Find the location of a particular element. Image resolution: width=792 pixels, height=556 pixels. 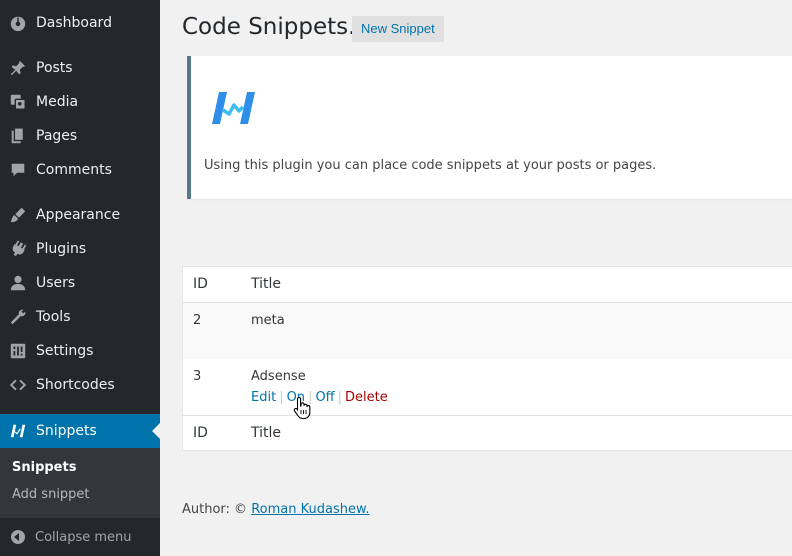

sidebar-item-label: Posts is located at coordinates (54, 68).